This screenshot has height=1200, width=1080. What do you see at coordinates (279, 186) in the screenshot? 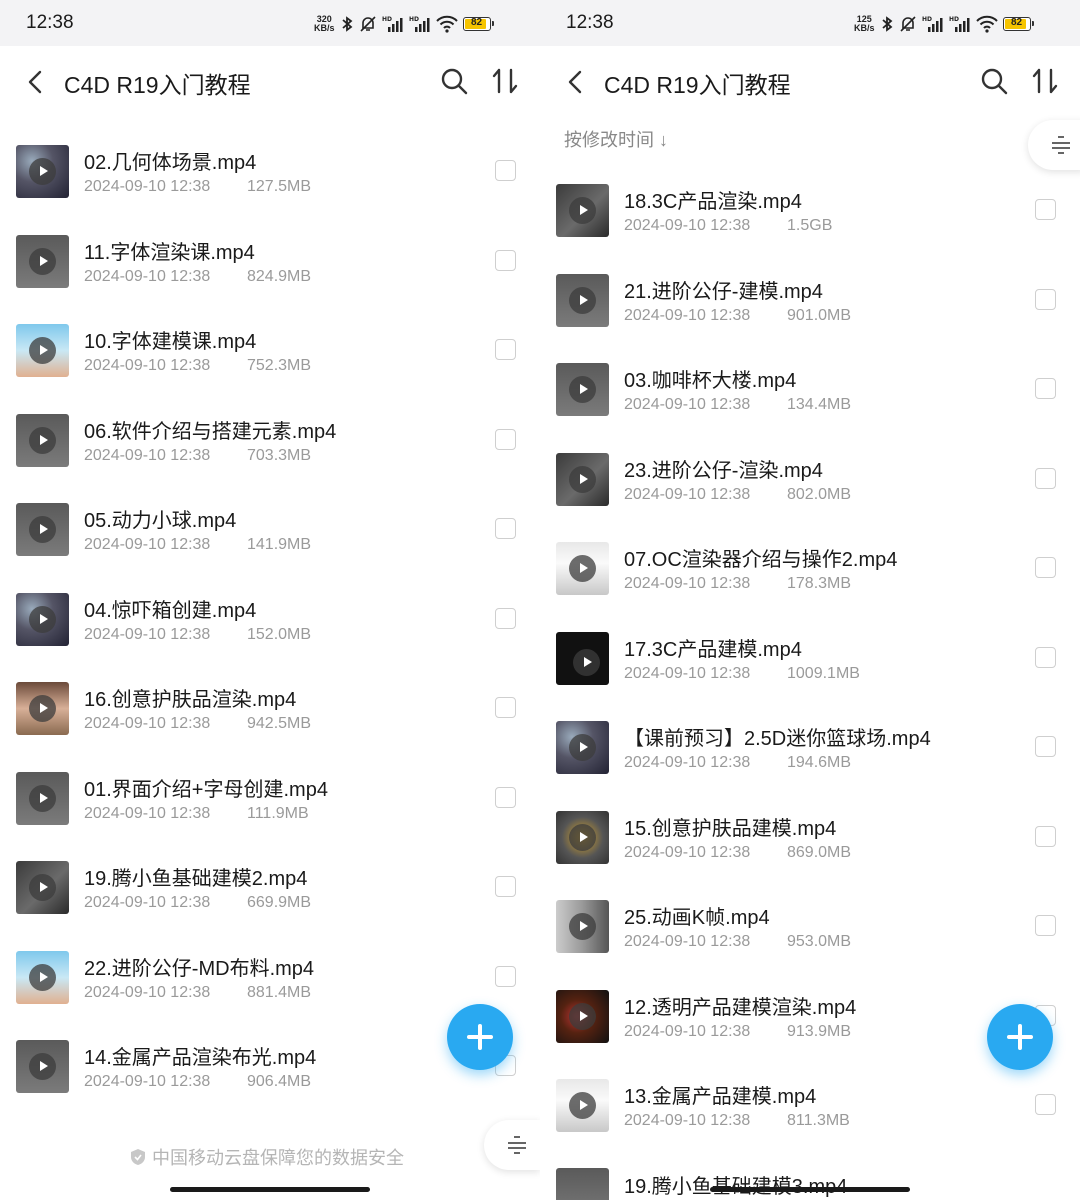
I see `file-size: 127.5MB` at bounding box center [279, 186].